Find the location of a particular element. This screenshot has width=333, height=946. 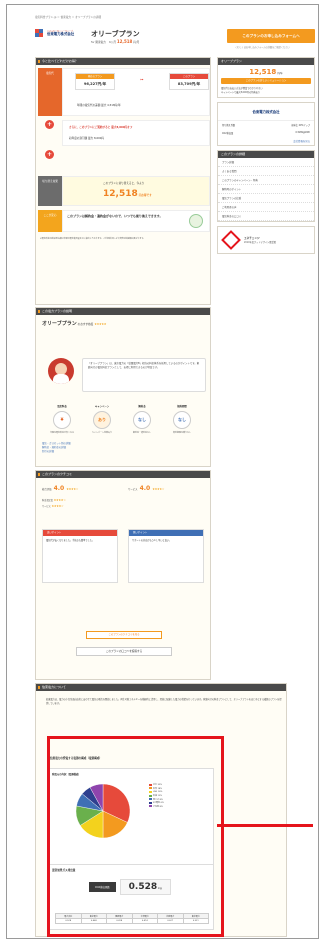

feature-price: 電気料金 ¥ 年間の電気料金が安くなる is located at coordinates (61, 419).